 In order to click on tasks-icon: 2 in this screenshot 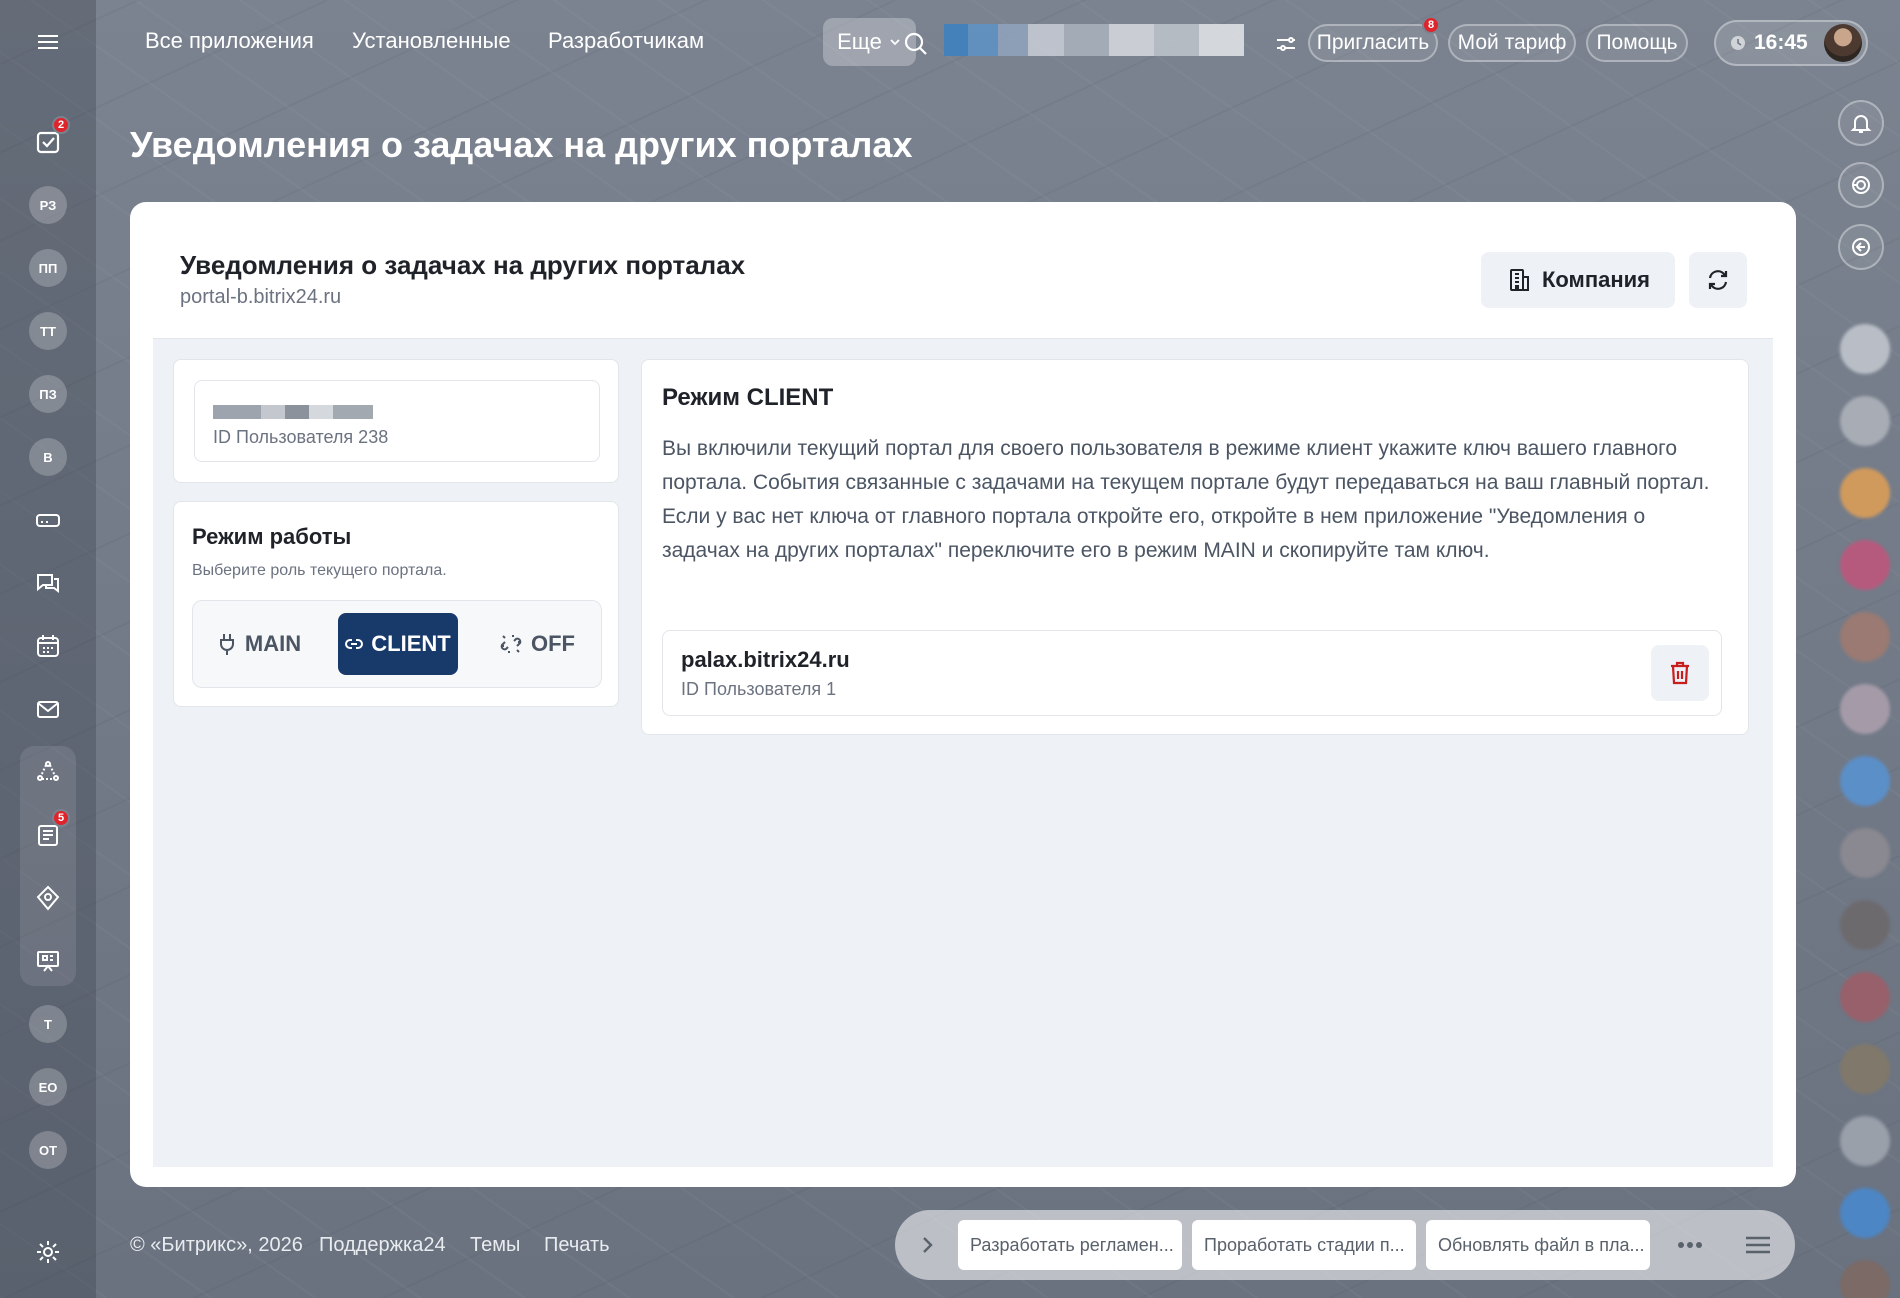, I will do `click(48, 140)`.